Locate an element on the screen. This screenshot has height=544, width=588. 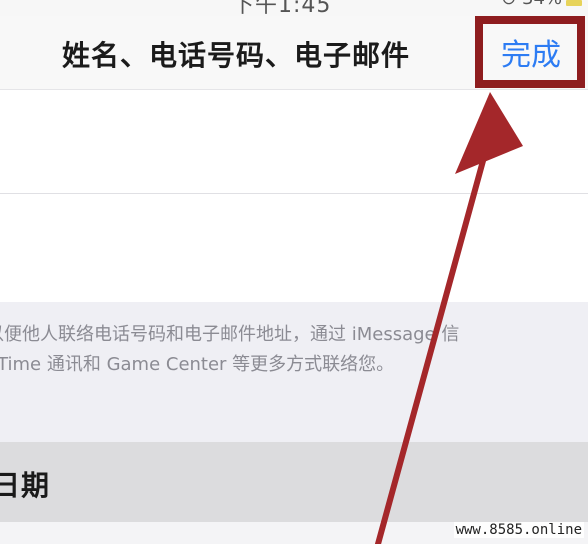
footer-note-line-1: 以便他人联络电话号码和电子邮件地址，通过 iMessage 信 is located at coordinates (230, 334).